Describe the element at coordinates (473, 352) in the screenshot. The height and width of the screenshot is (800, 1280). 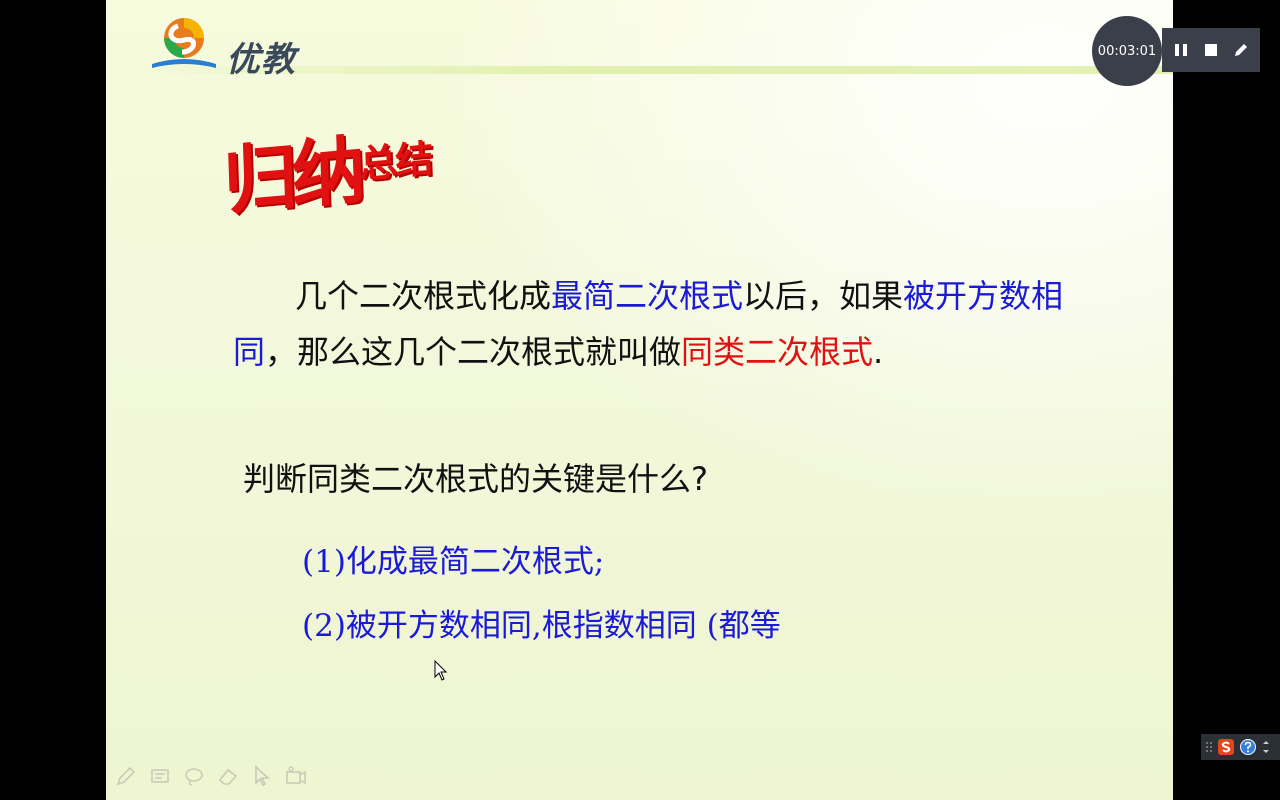
I see `para-seg: ，那么这几个二次根式就叫做` at that location.